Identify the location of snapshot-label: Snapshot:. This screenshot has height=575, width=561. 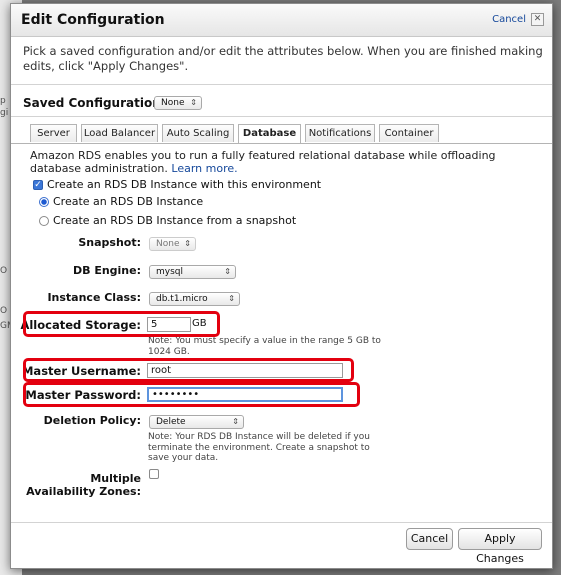
(109, 242).